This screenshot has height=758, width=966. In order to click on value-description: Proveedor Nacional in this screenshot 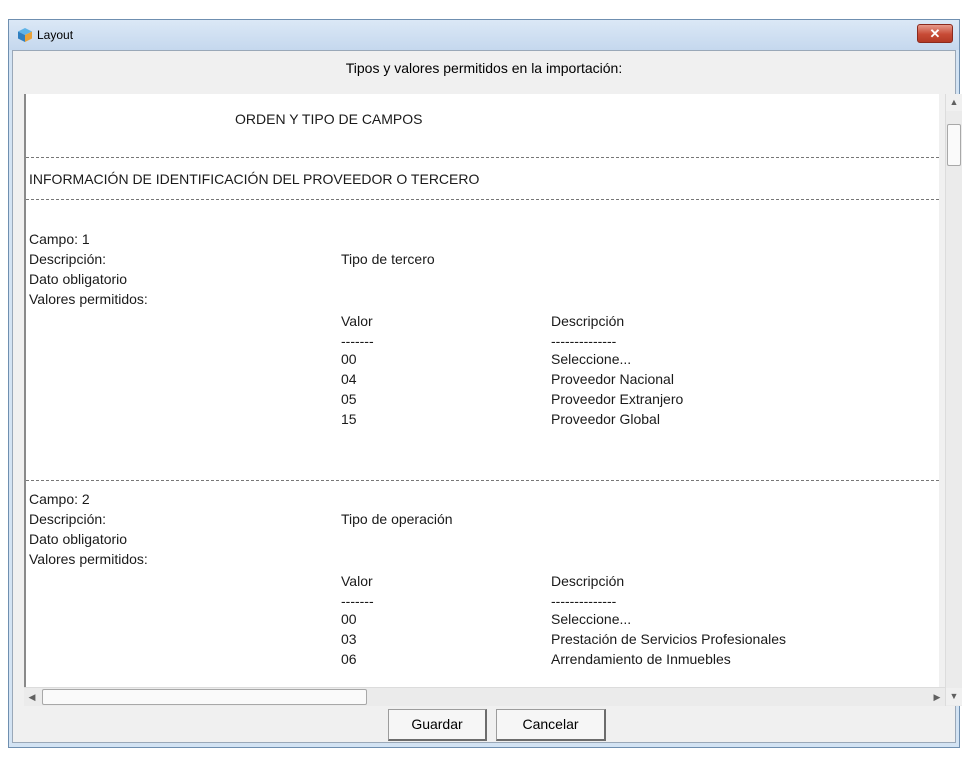, I will do `click(612, 379)`.